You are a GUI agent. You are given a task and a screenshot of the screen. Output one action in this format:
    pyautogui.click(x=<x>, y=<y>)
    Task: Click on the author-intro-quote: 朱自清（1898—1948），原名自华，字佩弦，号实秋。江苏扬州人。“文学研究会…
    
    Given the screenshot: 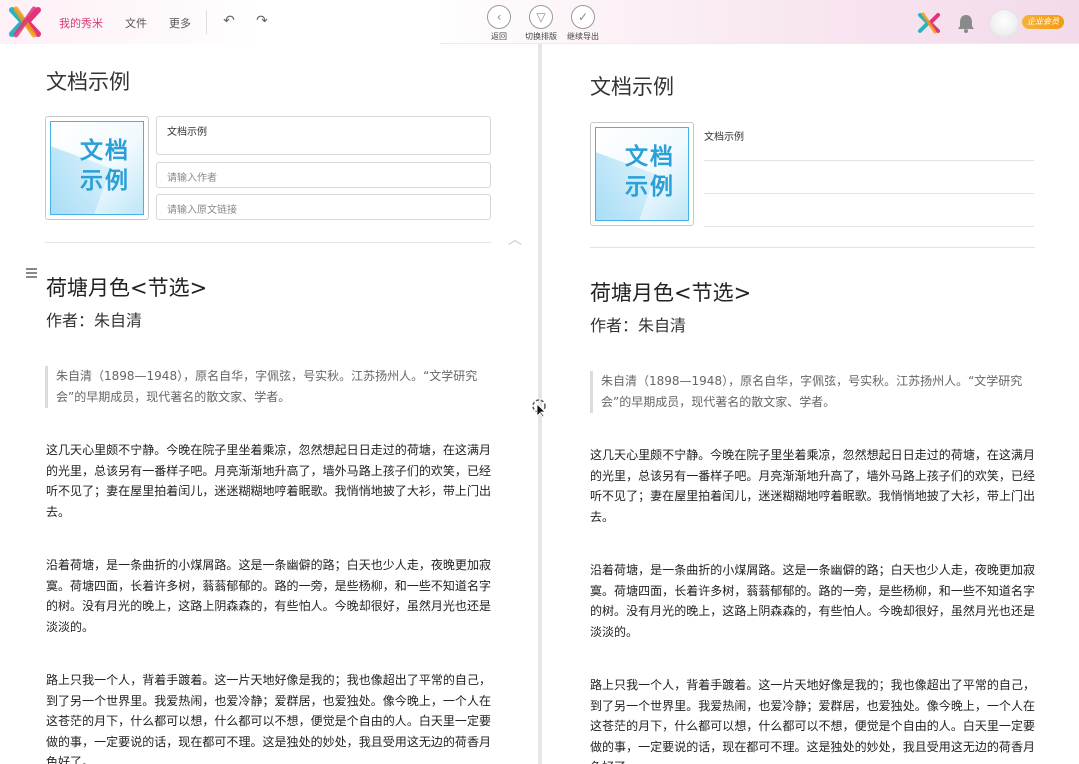 What is the action you would take?
    pyautogui.click(x=267, y=387)
    